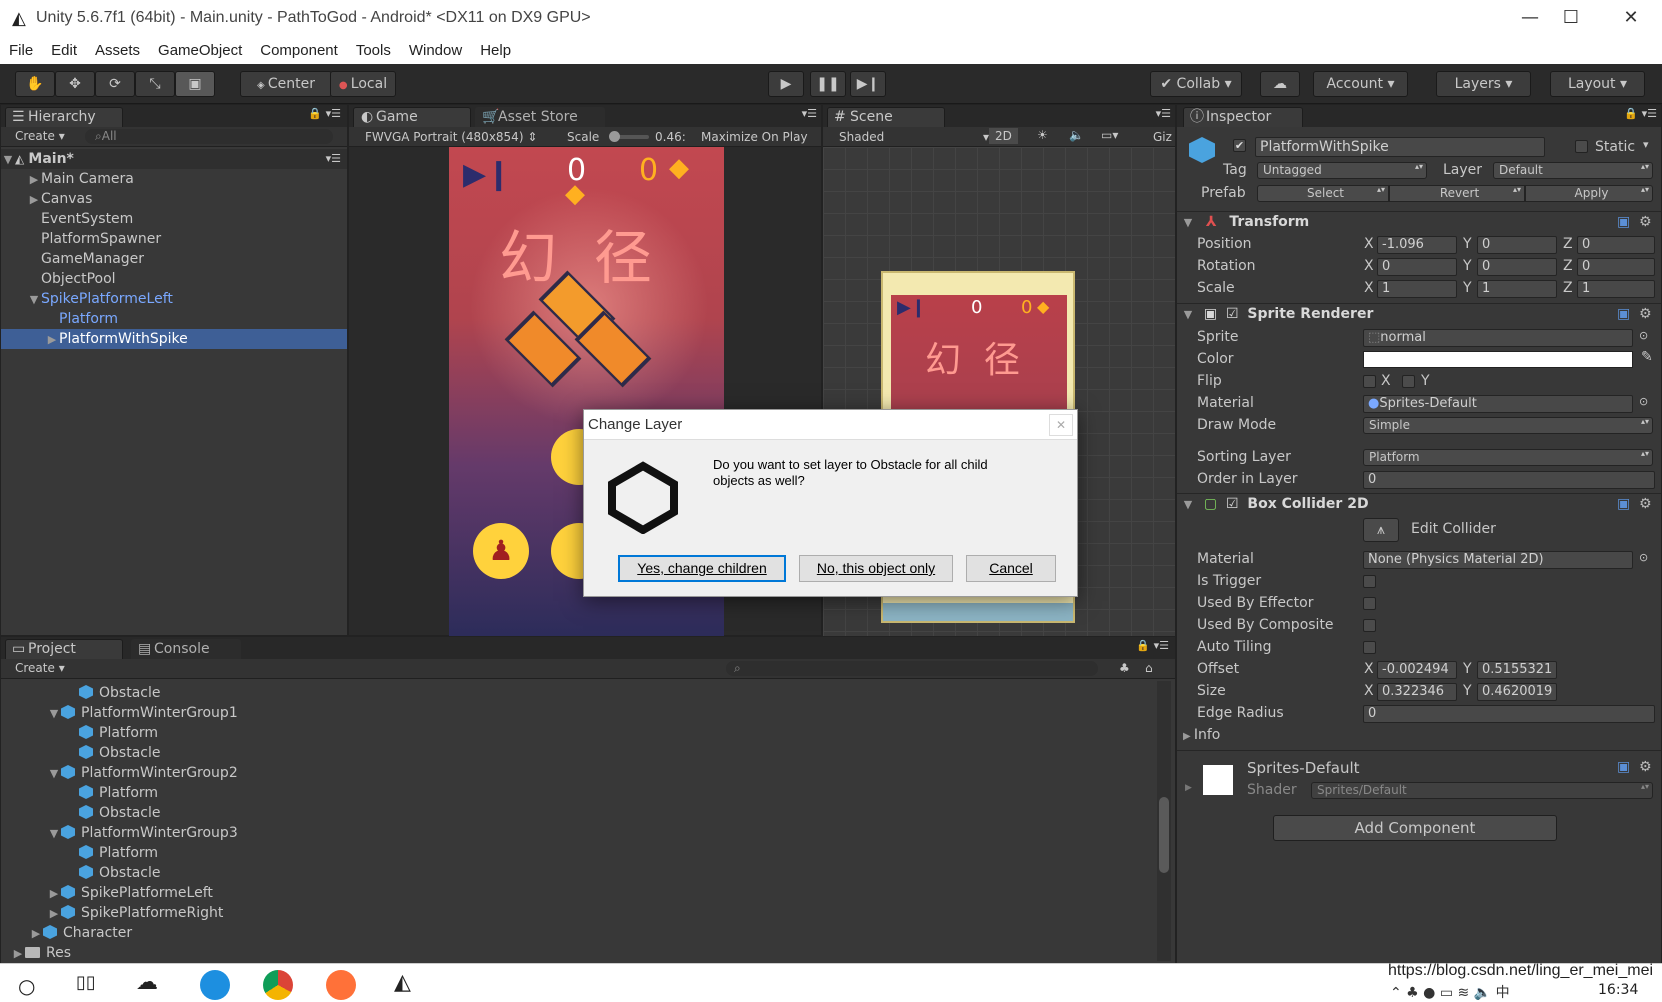 This screenshot has width=1662, height=1002. I want to click on layer-dropdown: Default, so click(1573, 170).